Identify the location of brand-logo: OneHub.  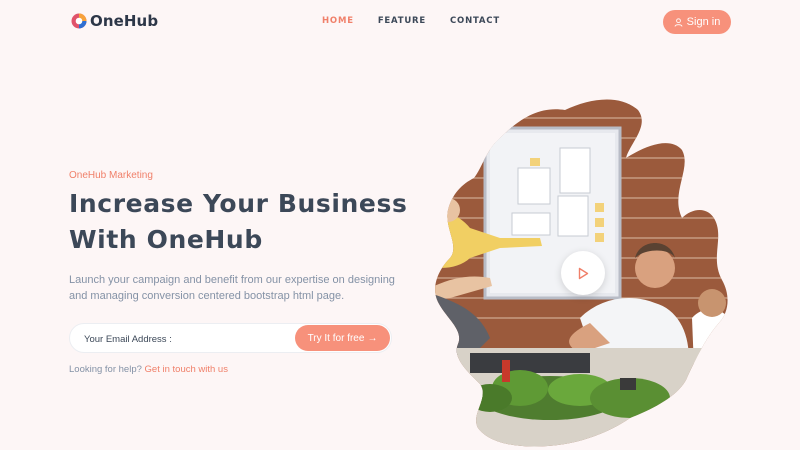
(114, 21).